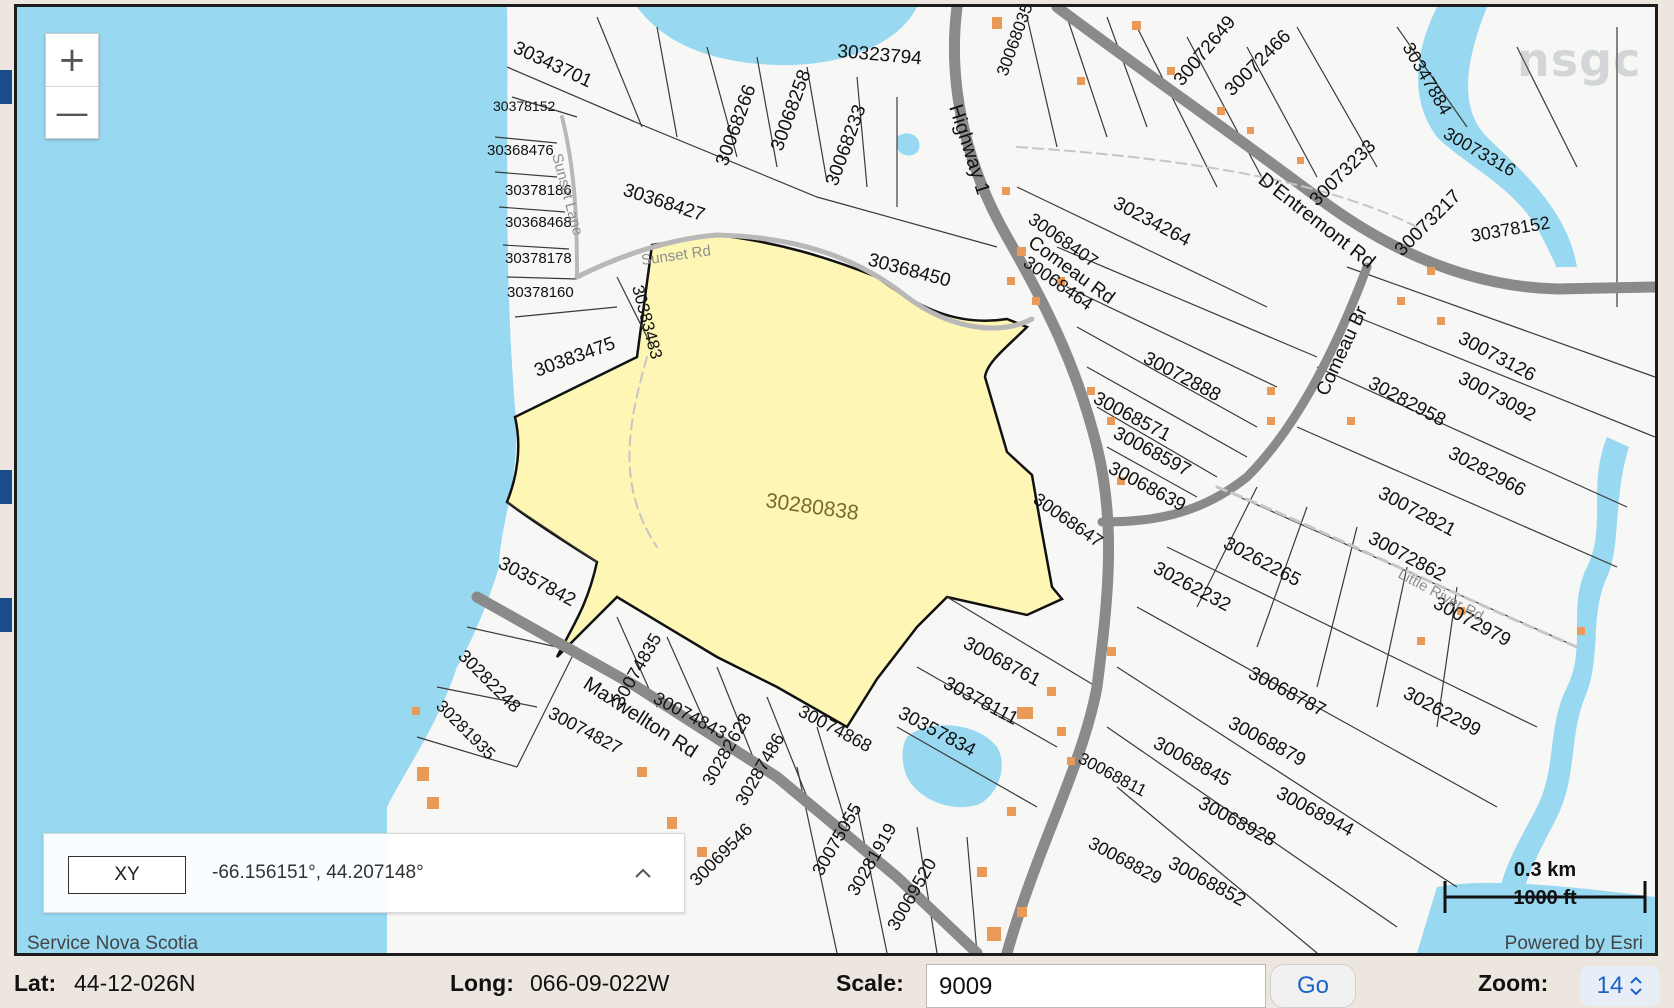  Describe the element at coordinates (1636, 986) in the screenshot. I see `chevron-updown-icon` at that location.